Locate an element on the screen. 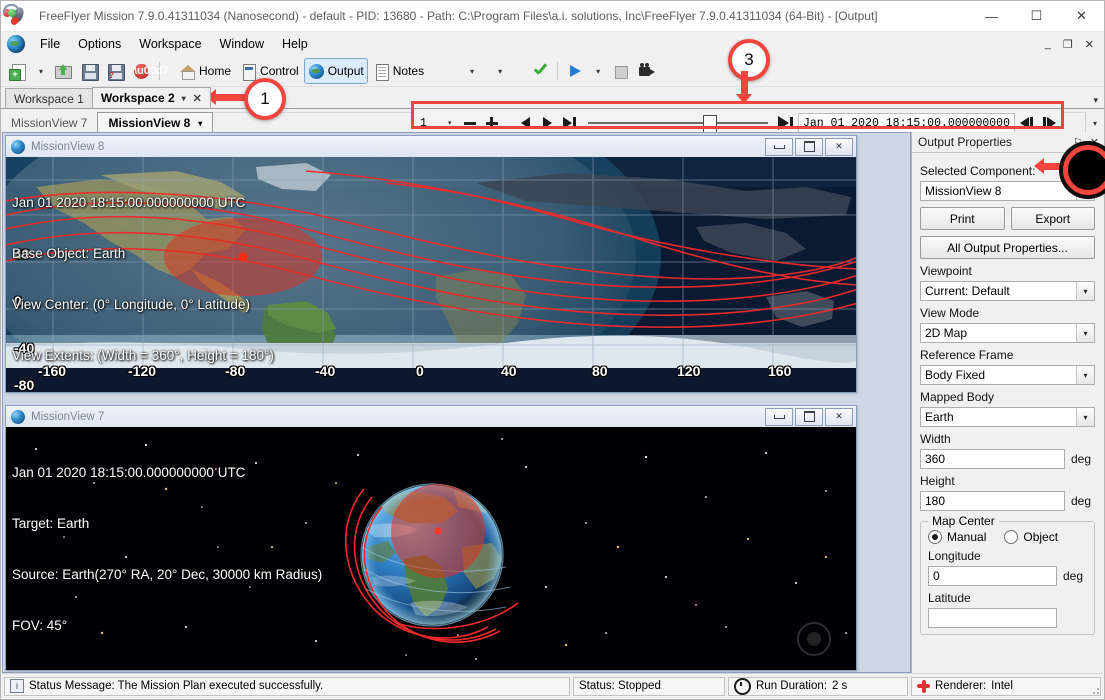 This screenshot has height=700, width=1105. record-button is located at coordinates (646, 71).